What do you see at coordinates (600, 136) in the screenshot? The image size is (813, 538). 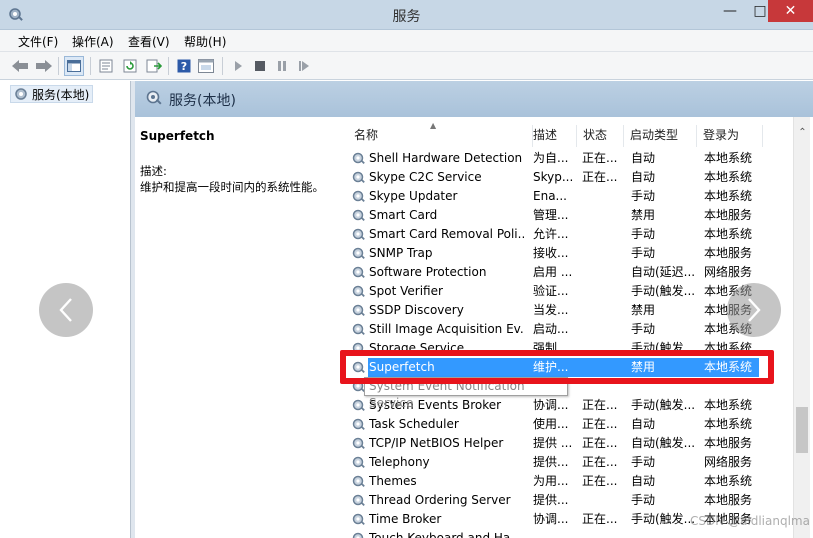 I see `column-header-status: 状态` at bounding box center [600, 136].